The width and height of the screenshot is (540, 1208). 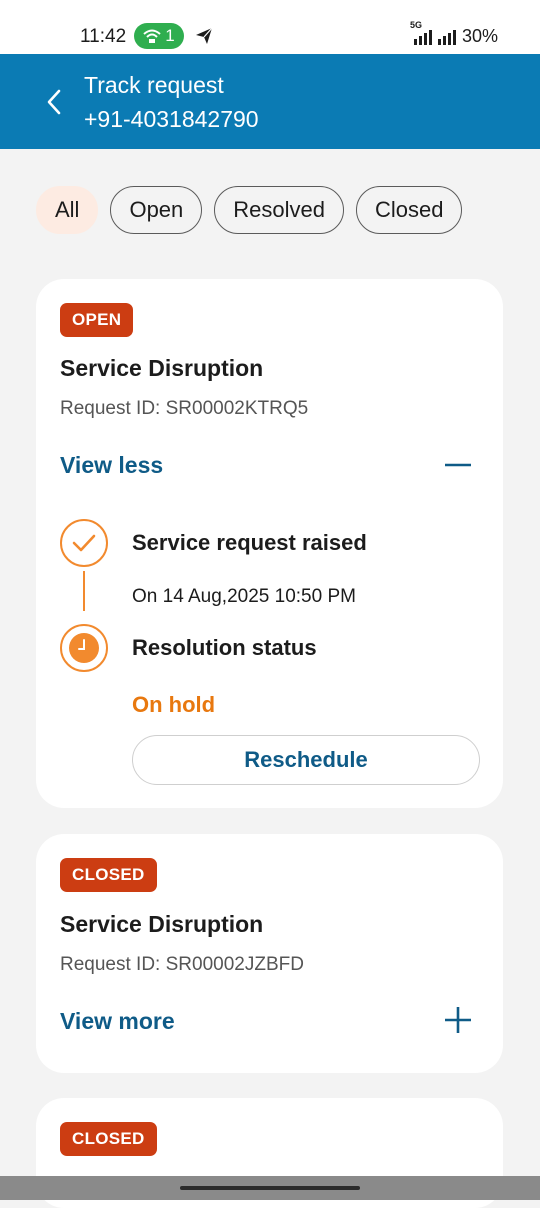 I want to click on filter-all: All, so click(x=67, y=210).